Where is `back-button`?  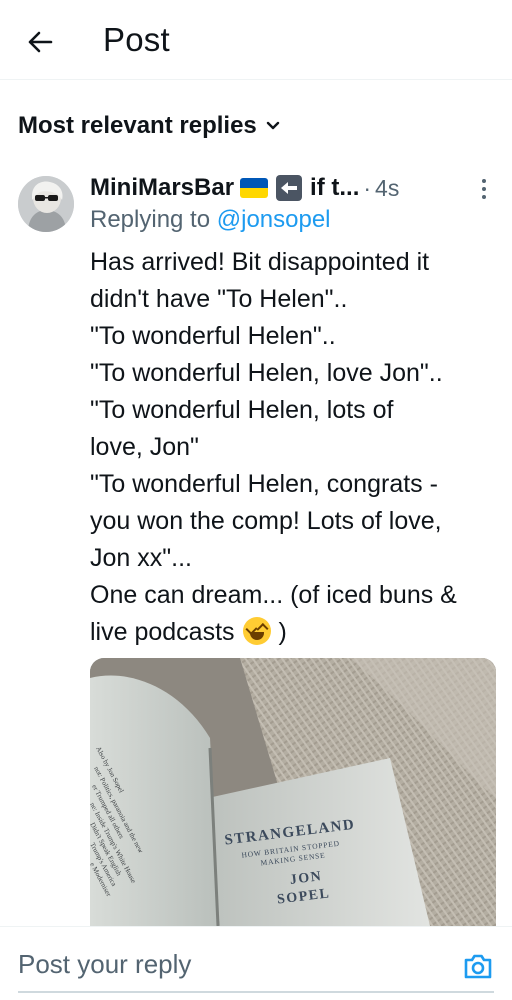
back-button is located at coordinates (40, 42).